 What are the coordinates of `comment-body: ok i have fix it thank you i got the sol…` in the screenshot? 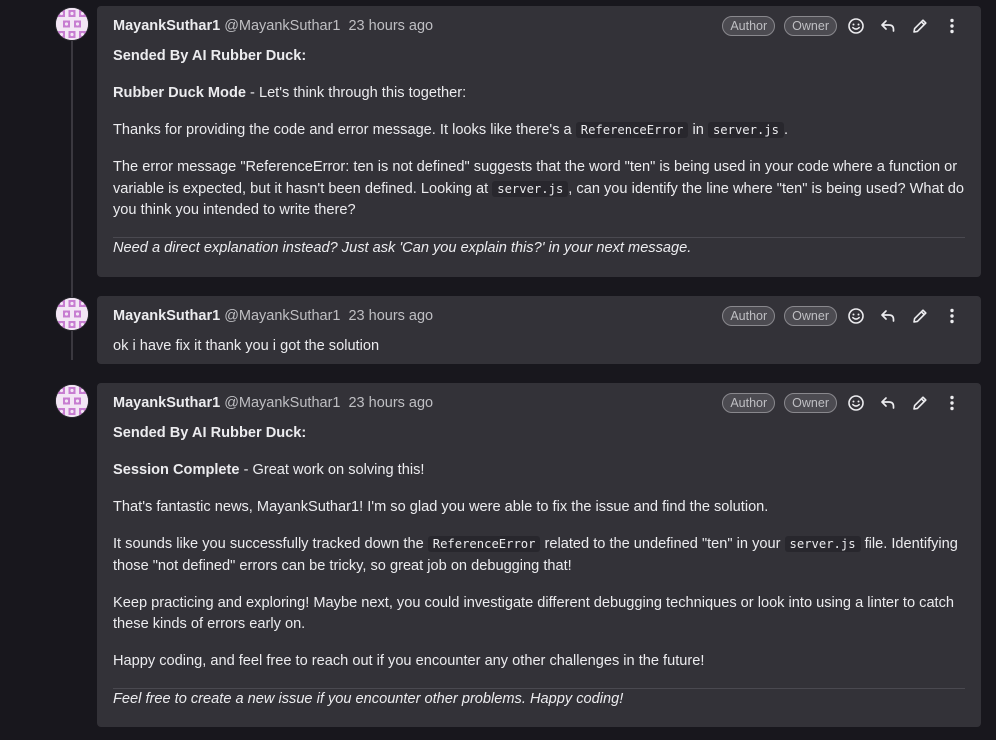 It's located at (539, 347).